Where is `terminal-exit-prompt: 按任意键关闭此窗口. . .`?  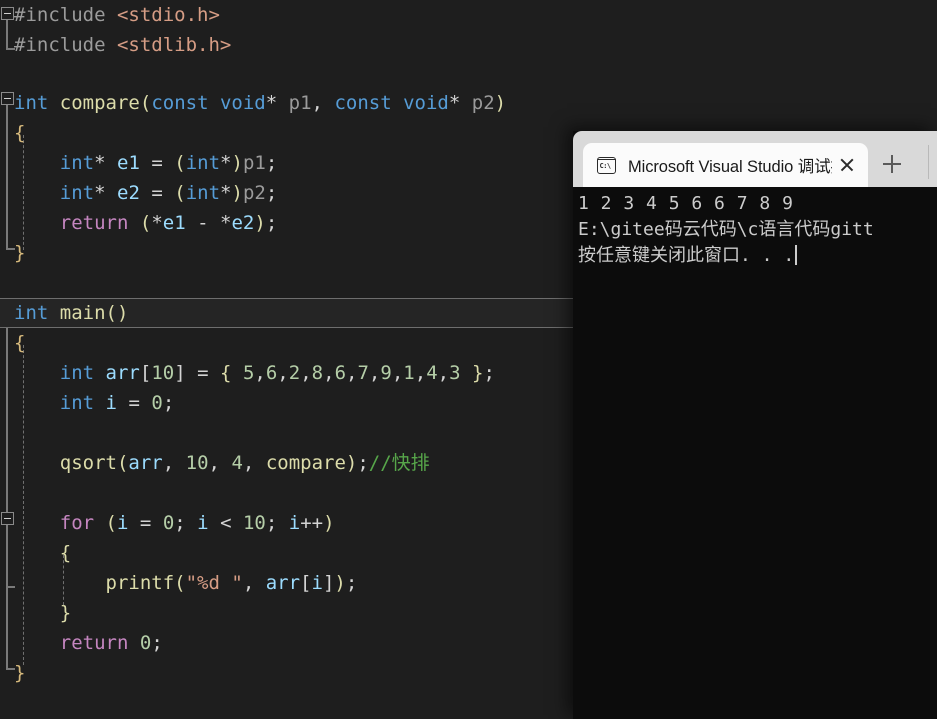 terminal-exit-prompt: 按任意键关闭此窗口. . . is located at coordinates (686, 255).